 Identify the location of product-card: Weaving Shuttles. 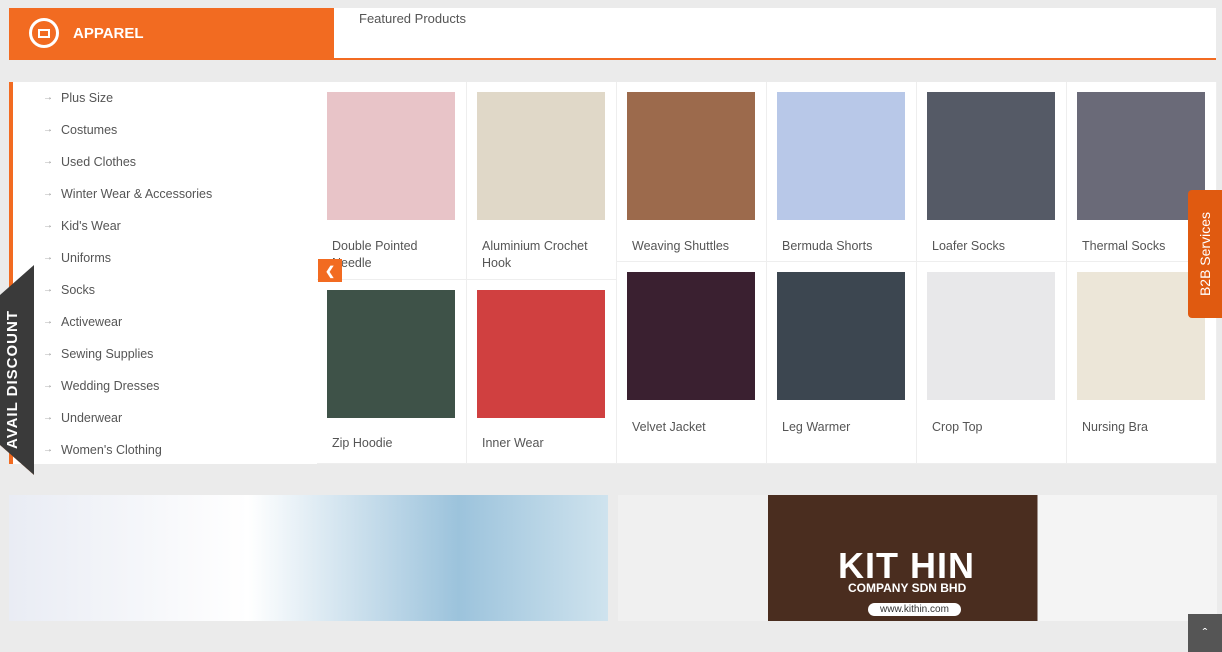
(692, 172).